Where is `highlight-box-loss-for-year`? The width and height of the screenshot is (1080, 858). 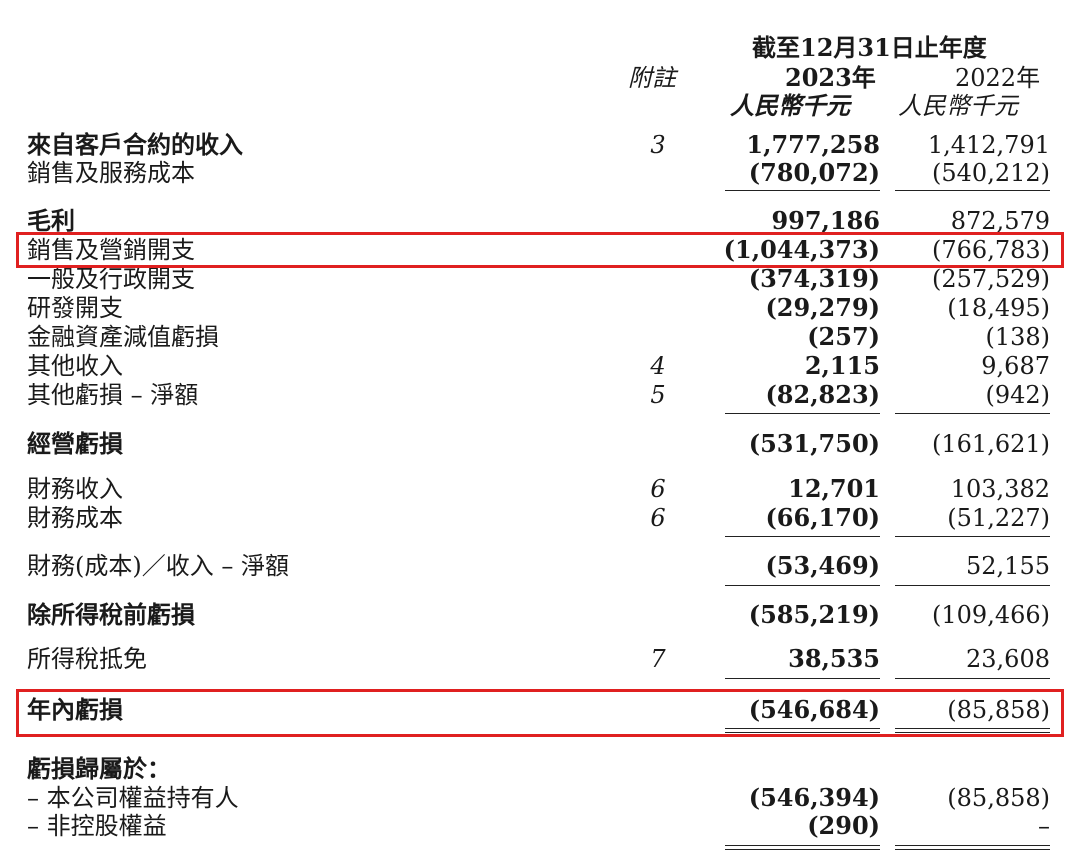
highlight-box-loss-for-year is located at coordinates (540, 713).